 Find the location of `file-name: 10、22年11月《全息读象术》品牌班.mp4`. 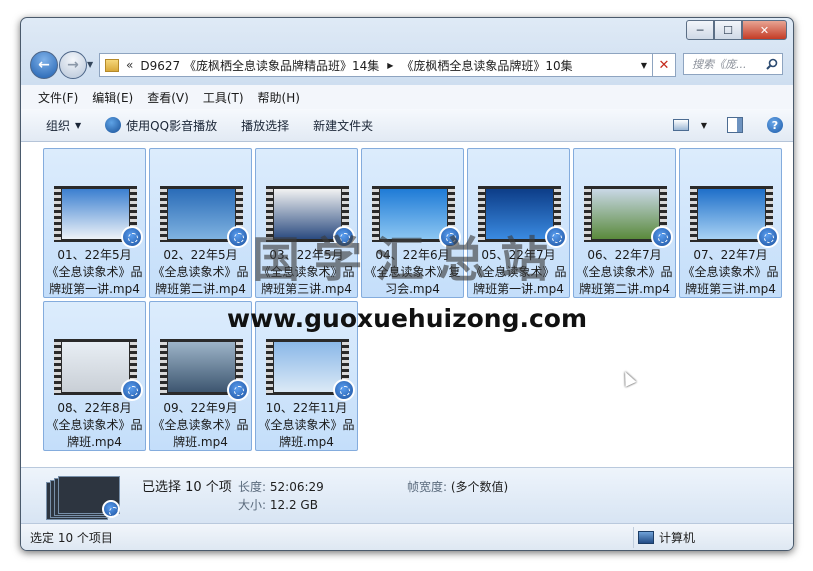

file-name: 10、22年11月《全息读象术》品牌班.mp4 is located at coordinates (306, 425).